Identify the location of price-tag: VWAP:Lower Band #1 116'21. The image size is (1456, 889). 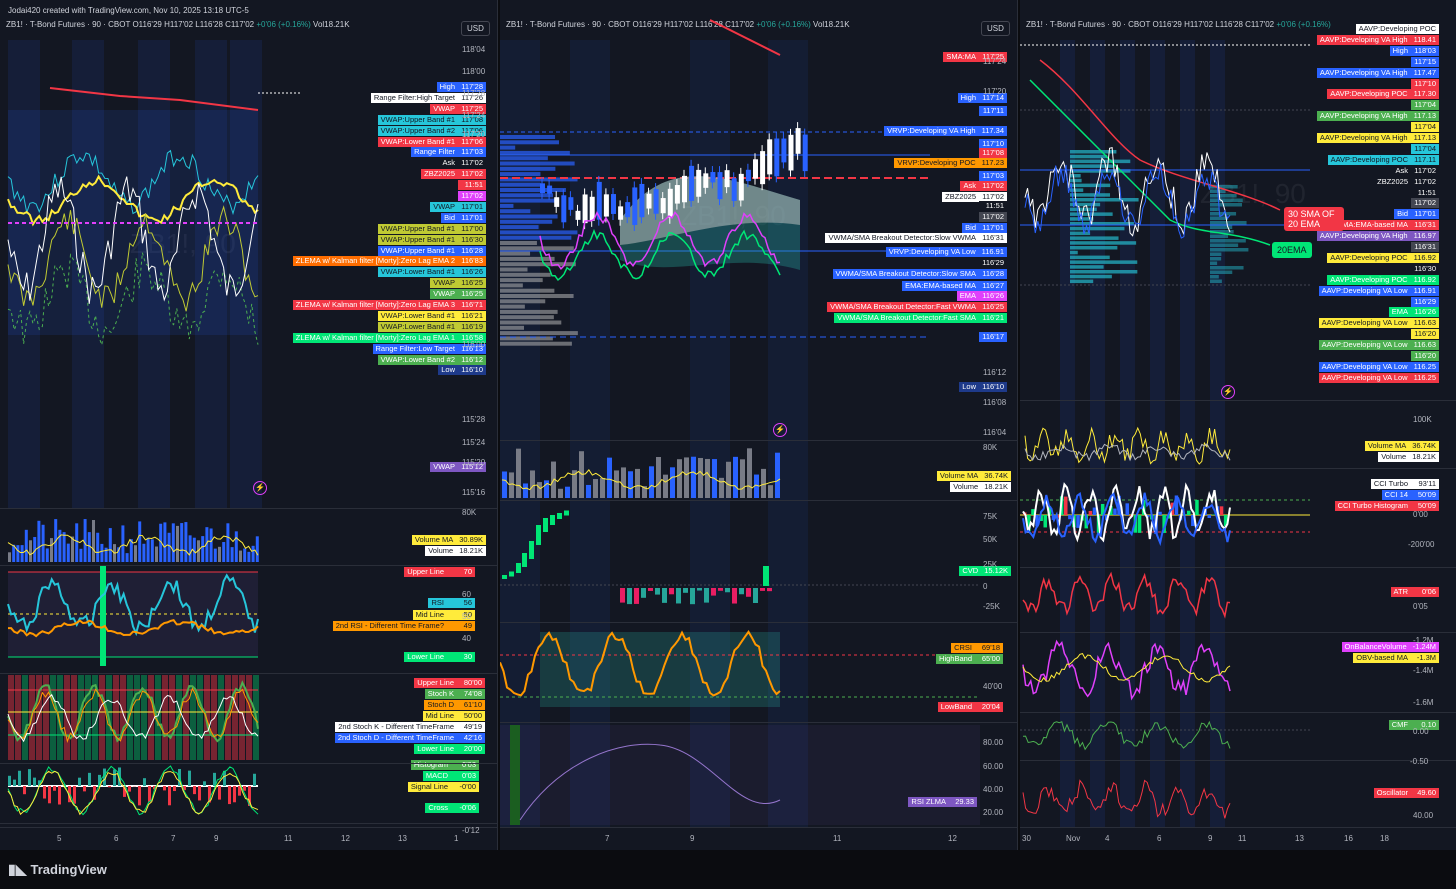
(431, 315).